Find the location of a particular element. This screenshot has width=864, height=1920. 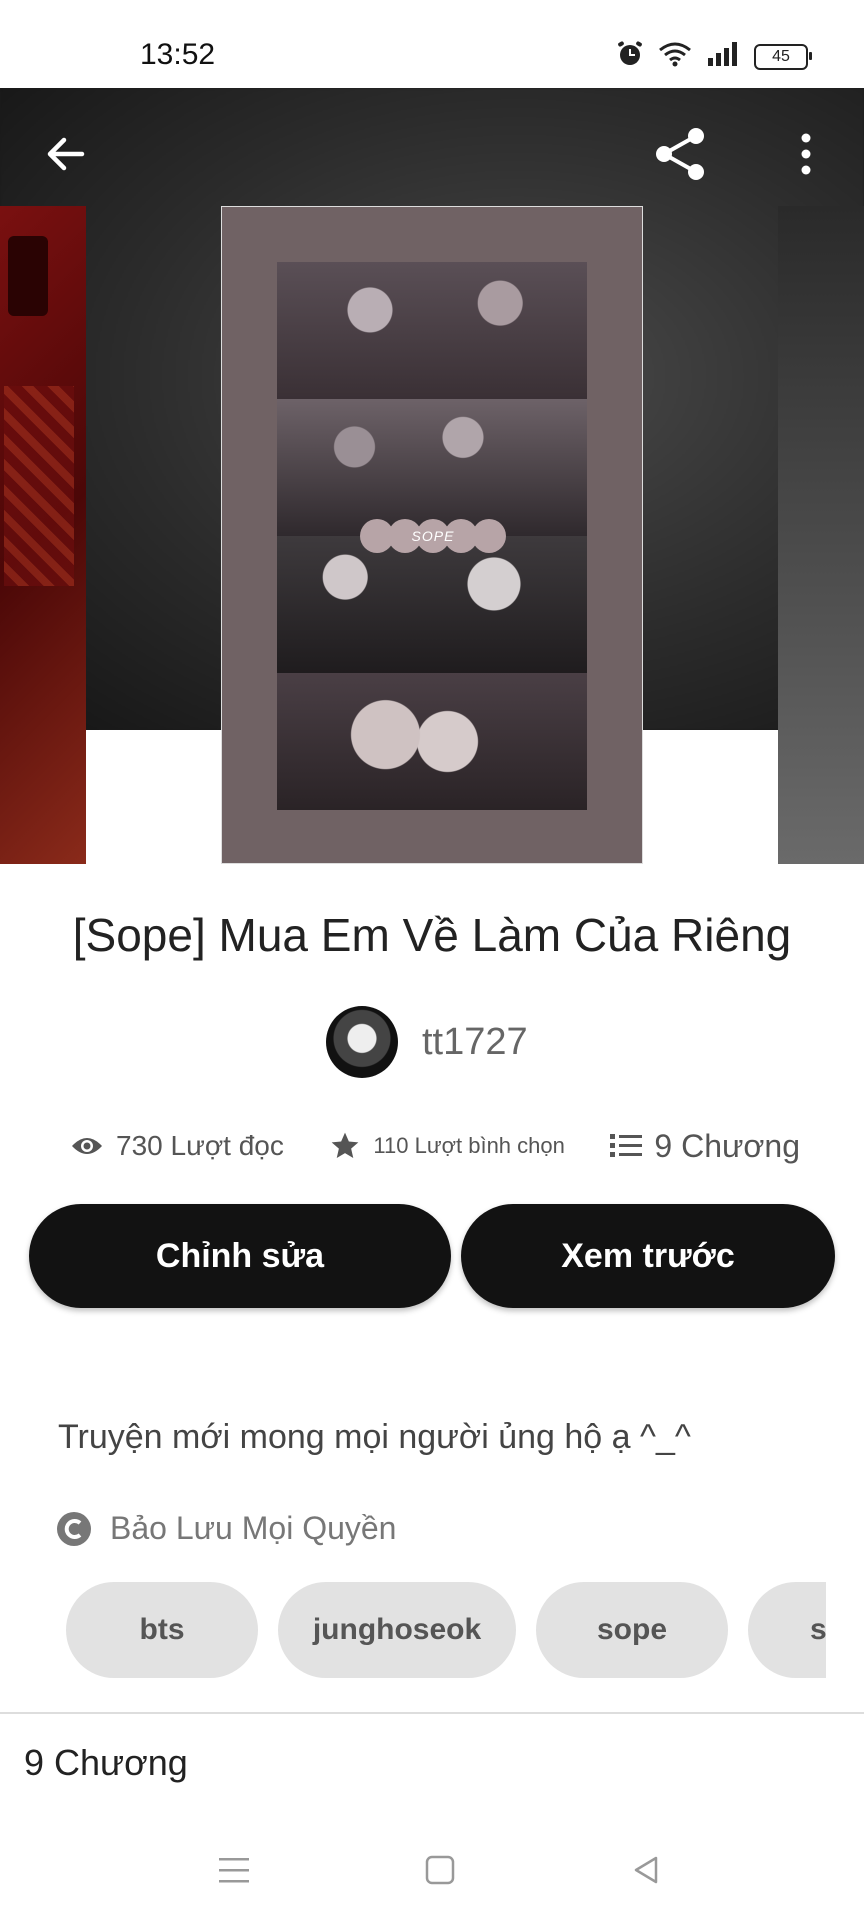

alarm-icon is located at coordinates (630, 56).